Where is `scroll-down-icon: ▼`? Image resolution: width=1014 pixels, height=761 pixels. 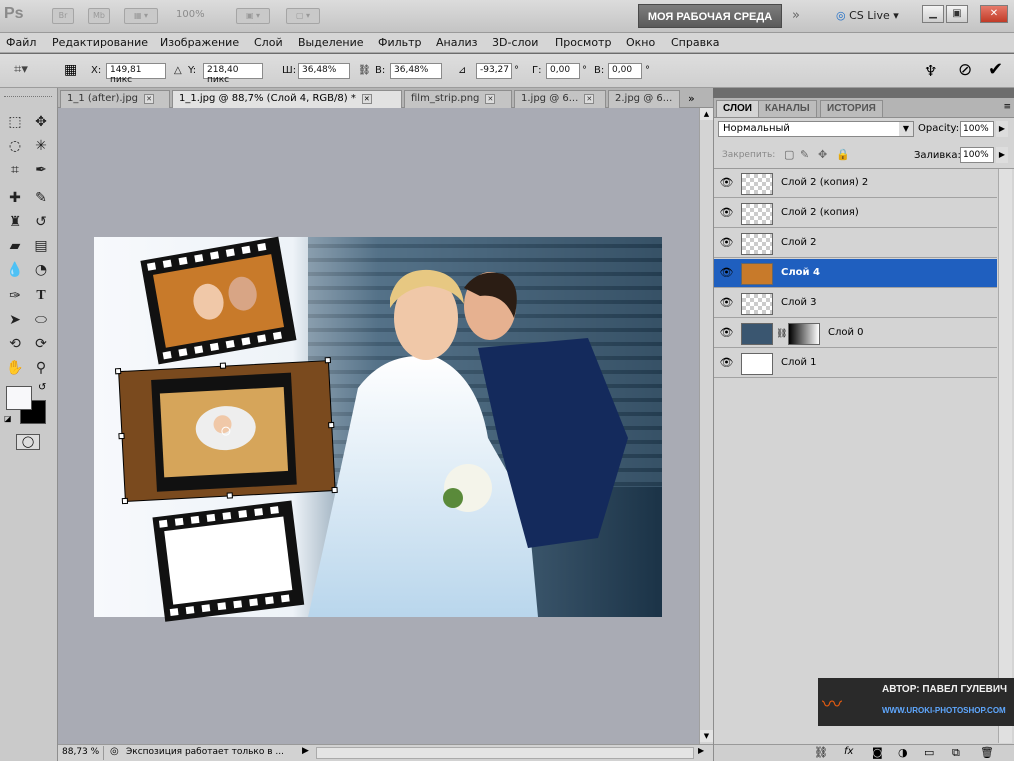
scroll-down-icon: ▼ is located at coordinates (706, 736).